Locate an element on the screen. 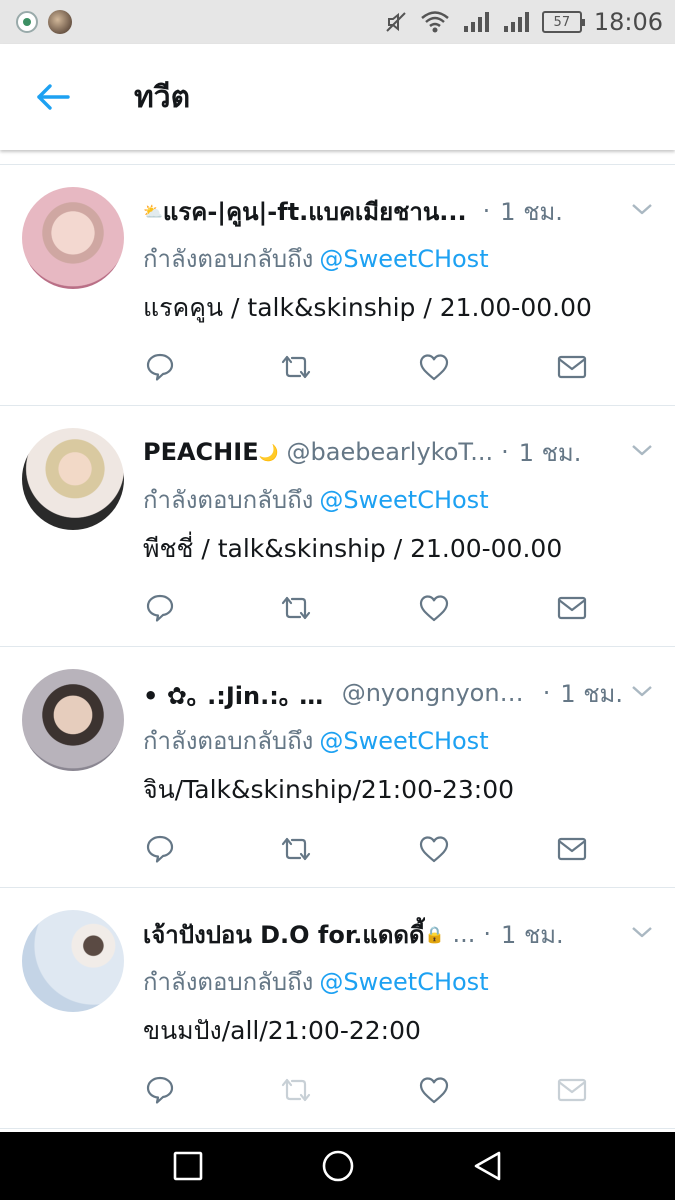 Image resolution: width=675 pixels, height=1200 pixels. lock-icon: 🔒 is located at coordinates (434, 934).